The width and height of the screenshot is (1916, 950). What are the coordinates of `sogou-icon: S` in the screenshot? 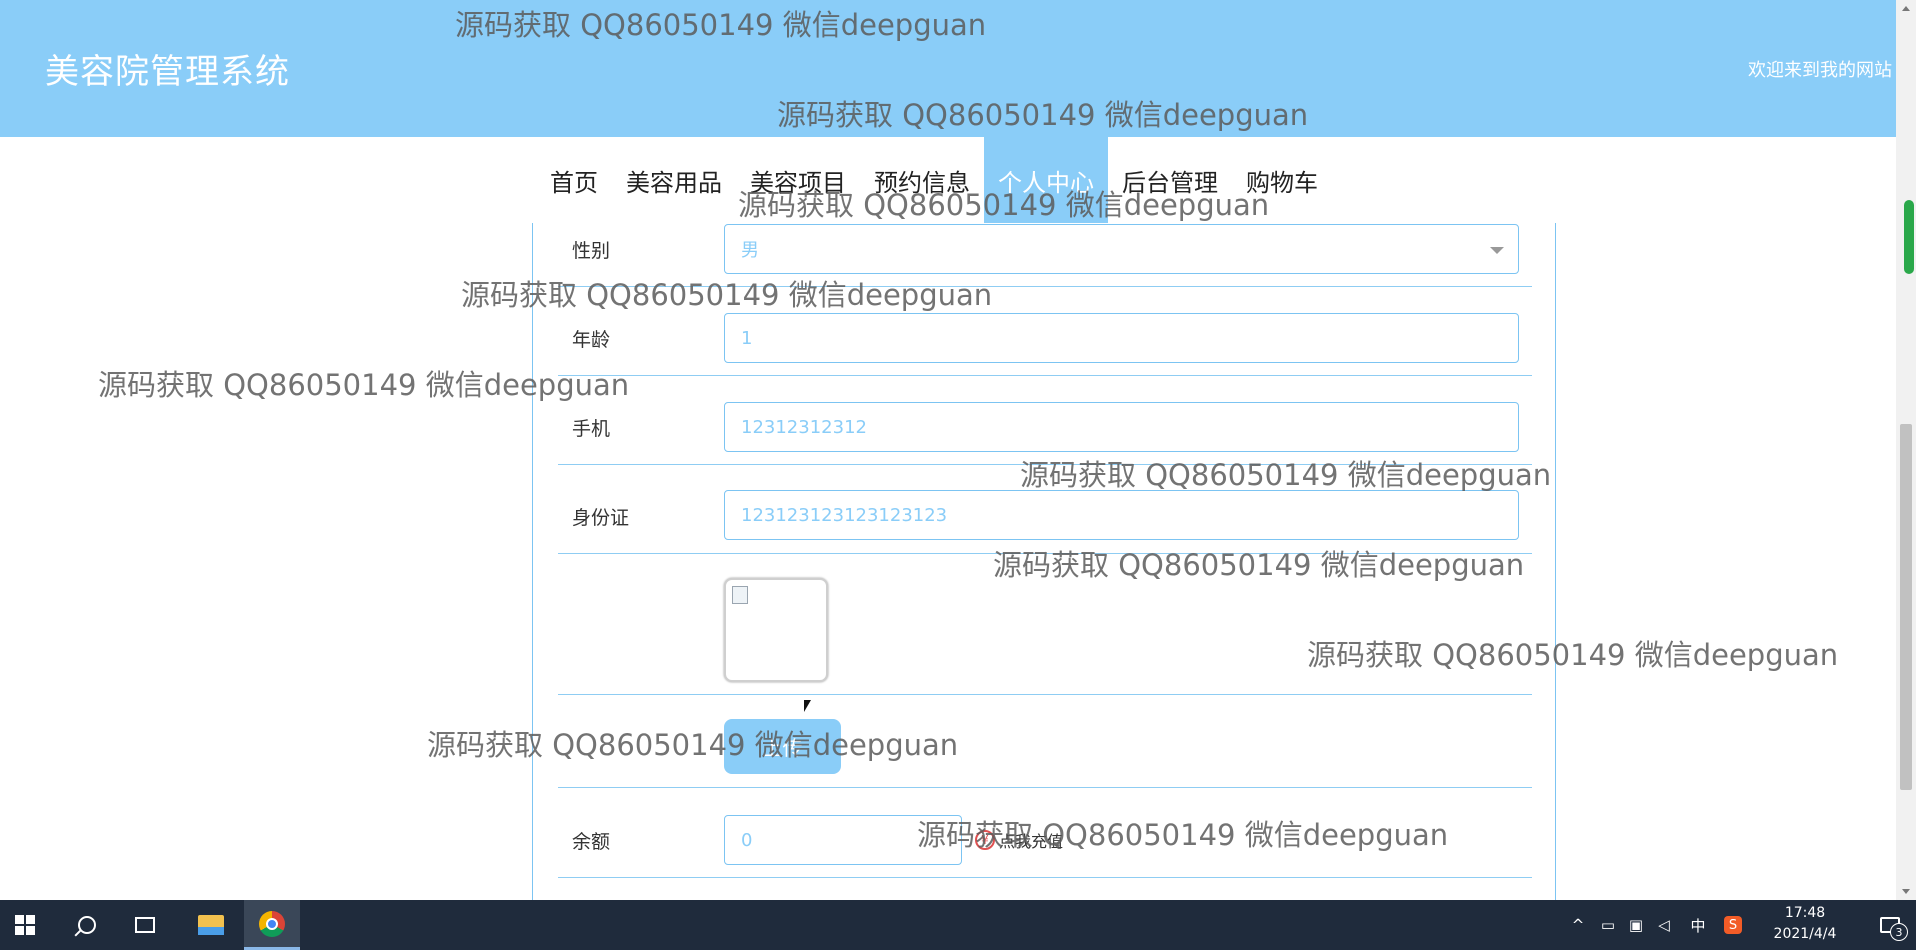 It's located at (1733, 925).